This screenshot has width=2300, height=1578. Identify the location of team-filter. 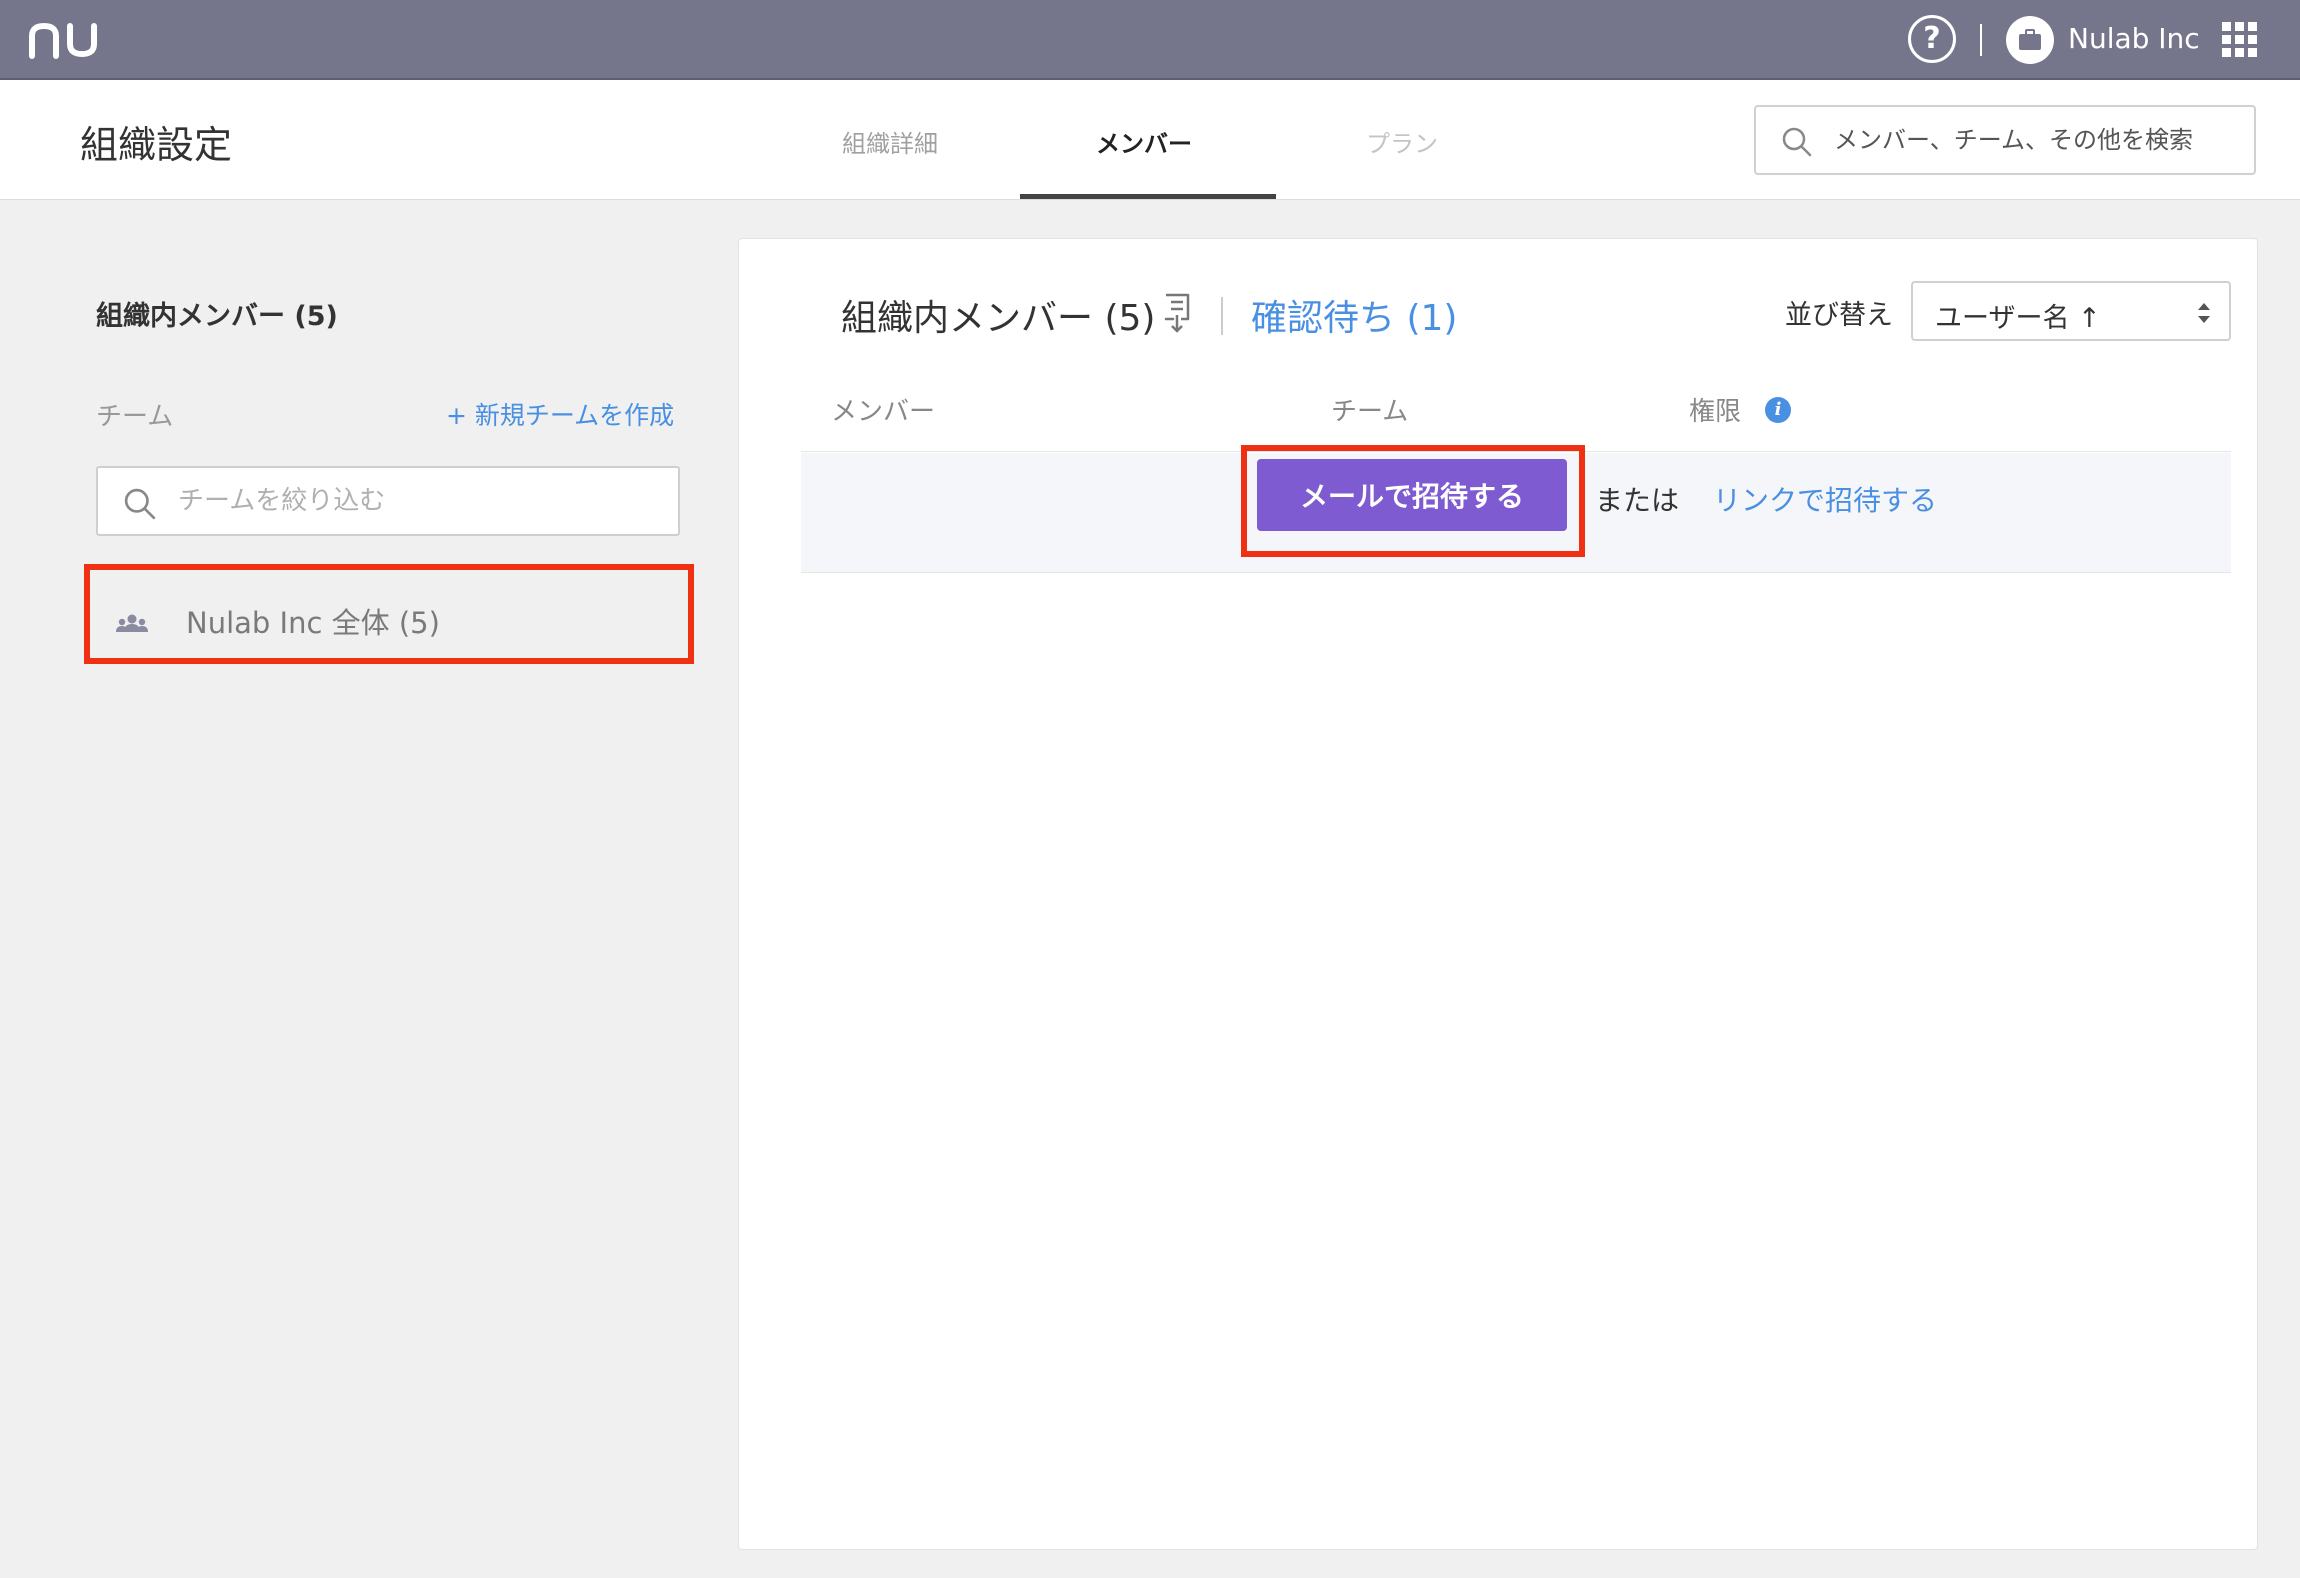
(388, 501).